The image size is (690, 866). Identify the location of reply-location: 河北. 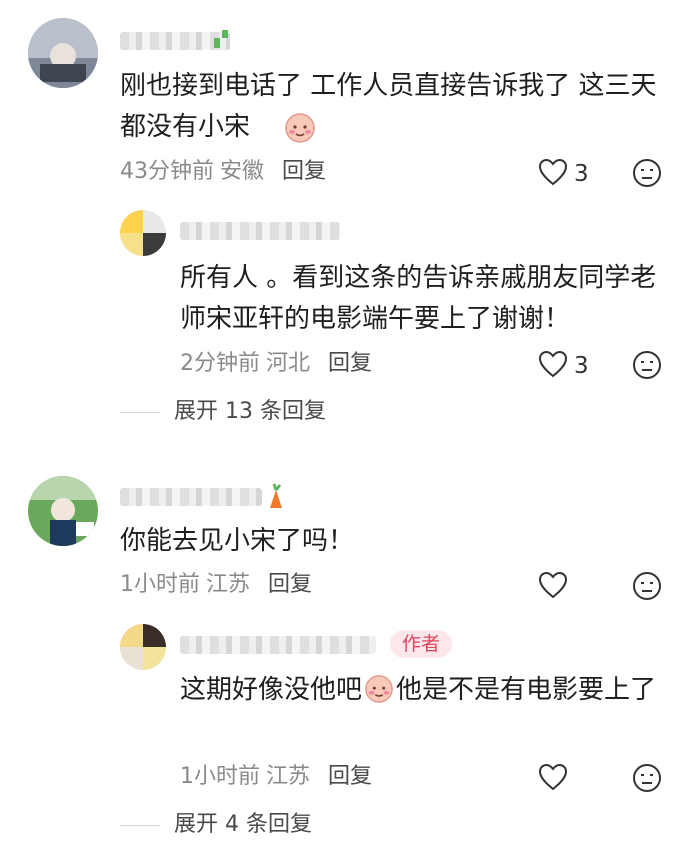
(288, 363).